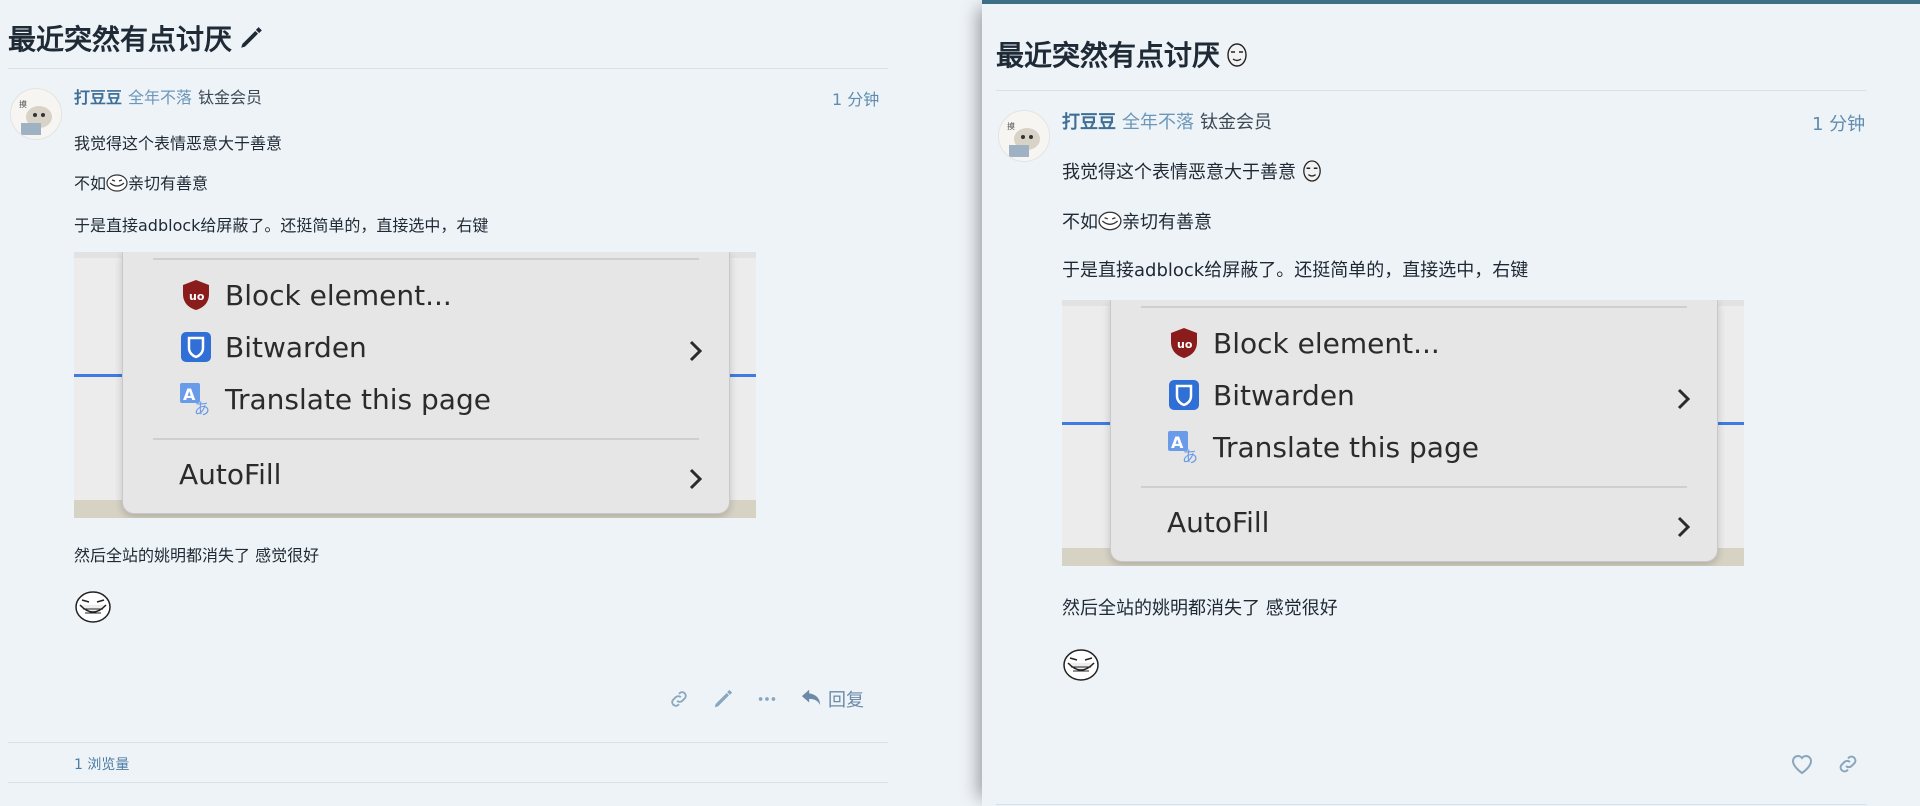  I want to click on post-actions: 回复, so click(766, 699).